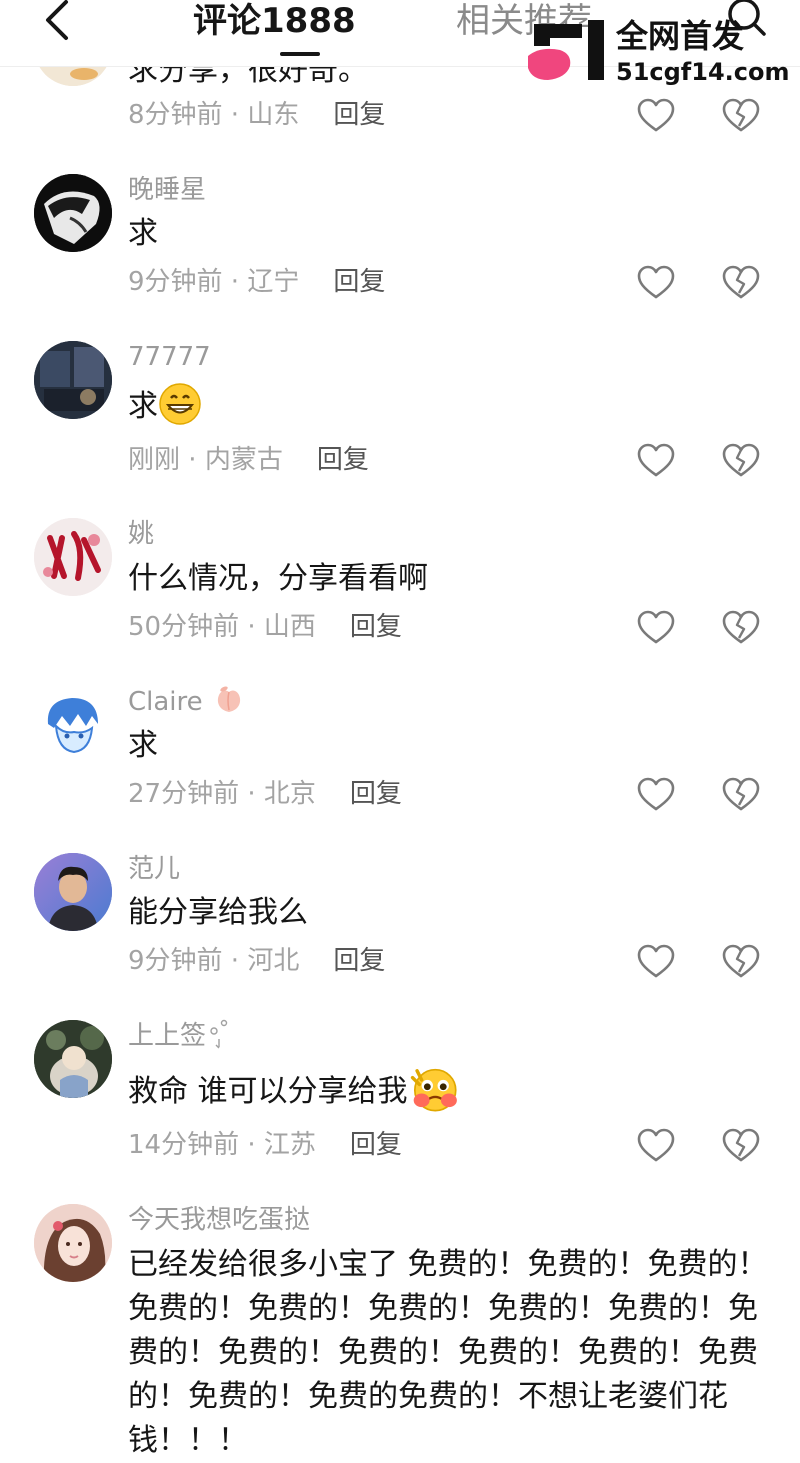 The height and width of the screenshot is (1463, 800). Describe the element at coordinates (167, 190) in the screenshot. I see `comment-username: 晚睡星` at that location.